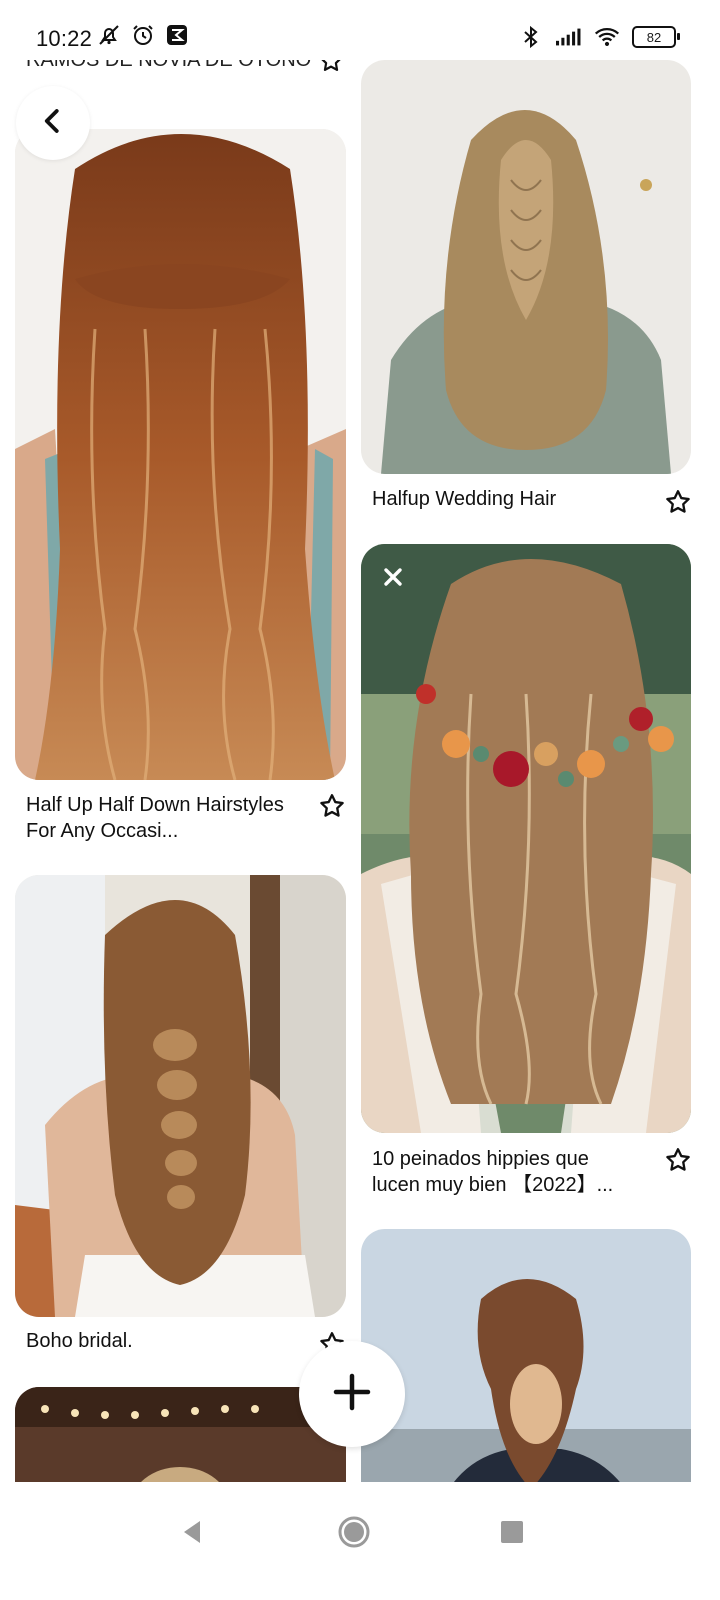  I want to click on status-bar: 10:22 82, so click(360, 30).